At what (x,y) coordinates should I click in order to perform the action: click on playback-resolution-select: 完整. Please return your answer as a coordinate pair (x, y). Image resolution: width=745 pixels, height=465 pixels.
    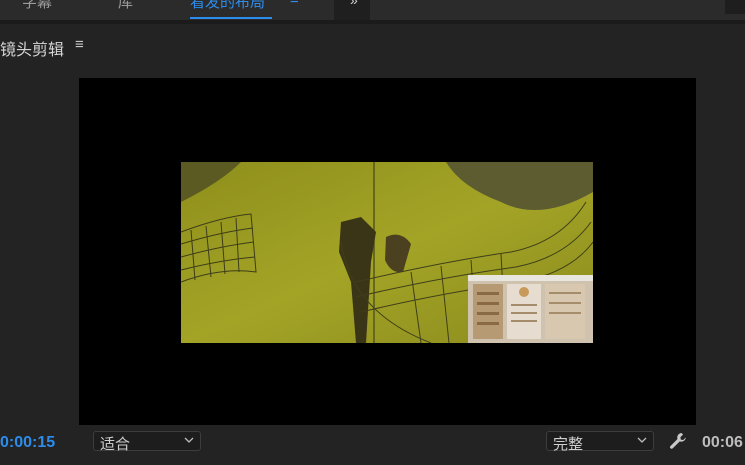
    Looking at the image, I should click on (600, 442).